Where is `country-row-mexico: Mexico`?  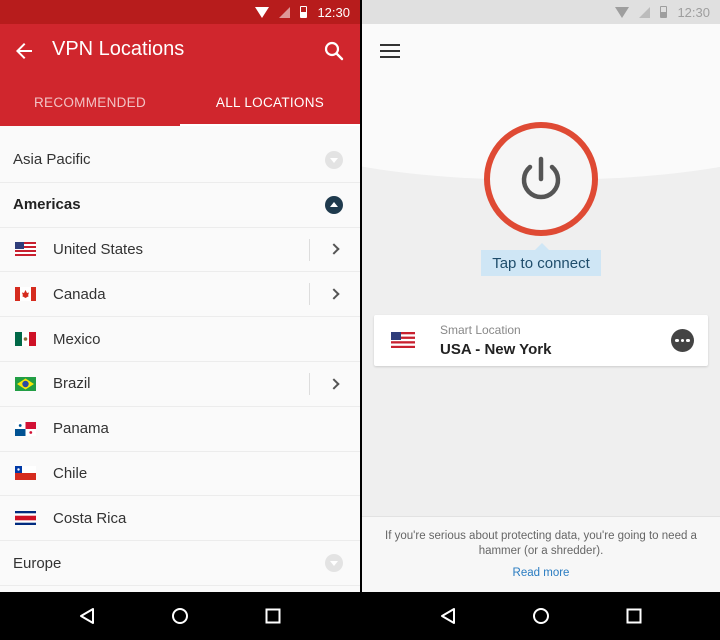 country-row-mexico: Mexico is located at coordinates (180, 339).